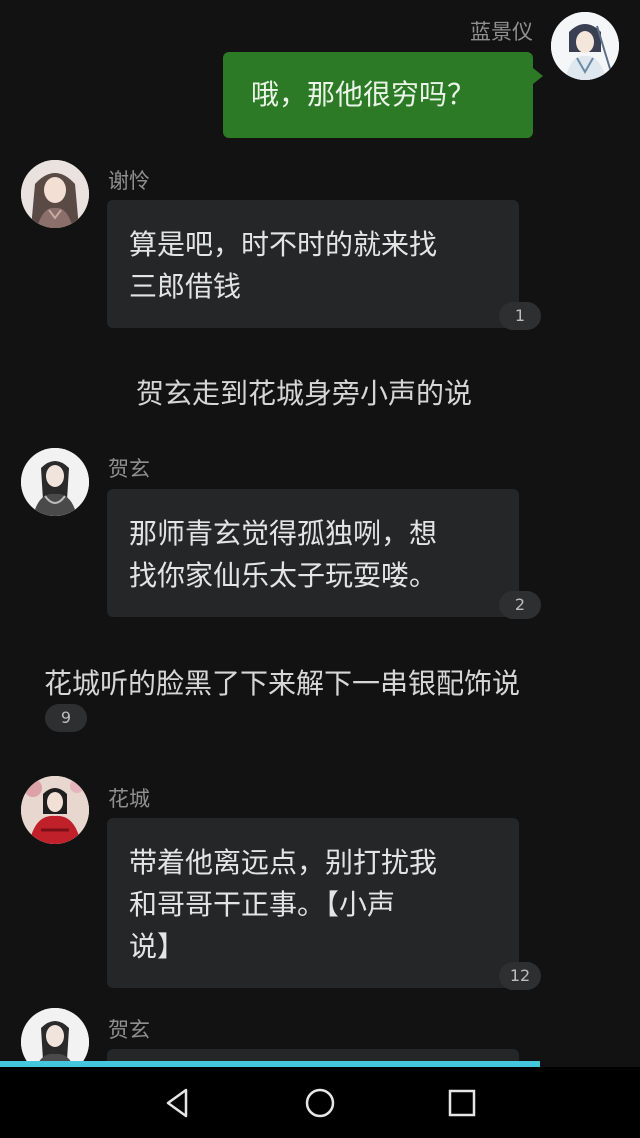  I want to click on message-text-line: 和哥哥干正事。【小声, so click(262, 904).